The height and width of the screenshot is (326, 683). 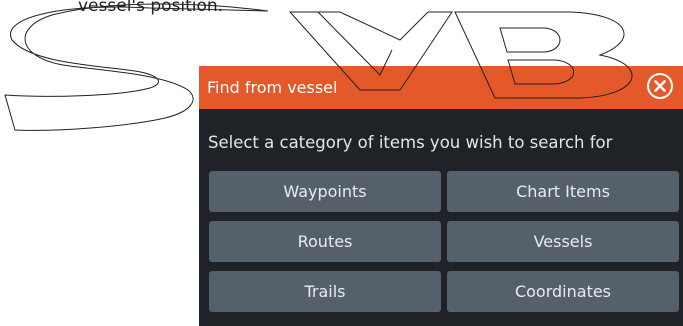 I want to click on dialog-title: Find from vessel, so click(x=272, y=87).